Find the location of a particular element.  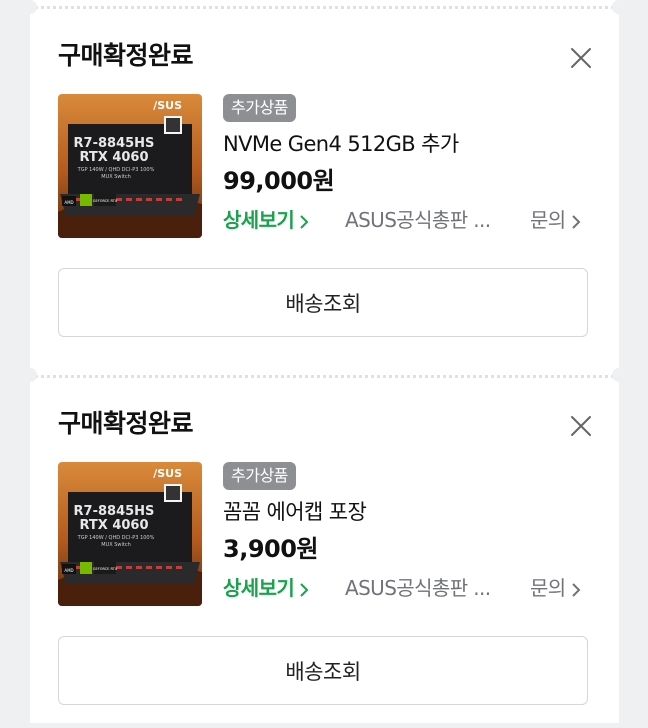

product-name: NVMe Gen4 512GB 추가 is located at coordinates (413, 144).